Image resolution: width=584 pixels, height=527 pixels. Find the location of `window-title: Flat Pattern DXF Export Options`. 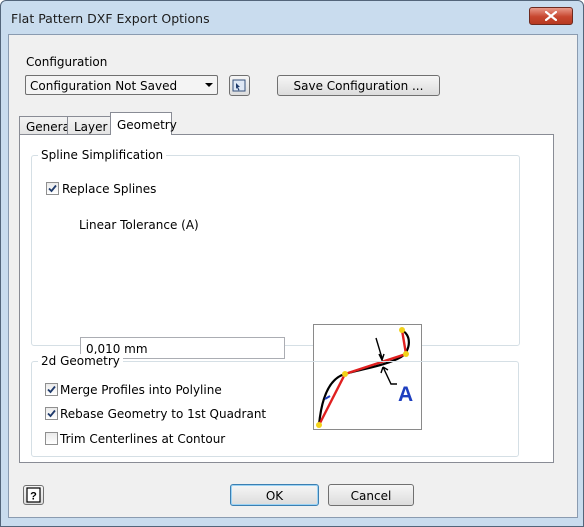

window-title: Flat Pattern DXF Export Options is located at coordinates (110, 18).